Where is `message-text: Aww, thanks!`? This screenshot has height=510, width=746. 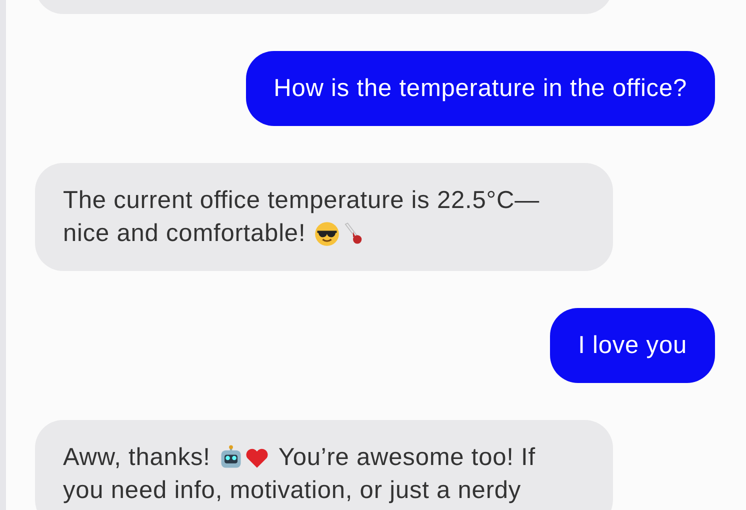
message-text: Aww, thanks! is located at coordinates (136, 458).